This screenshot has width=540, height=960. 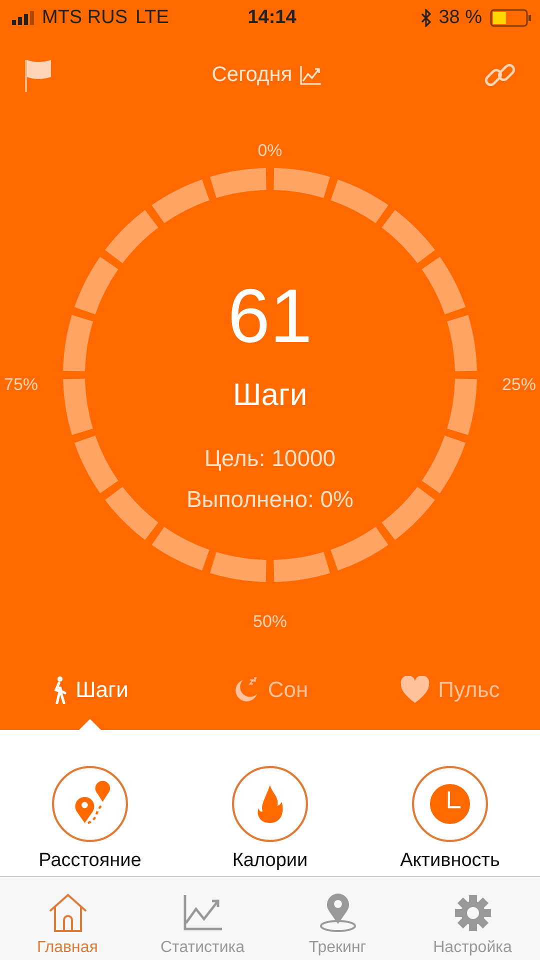 What do you see at coordinates (450, 804) in the screenshot?
I see `activity-icon` at bounding box center [450, 804].